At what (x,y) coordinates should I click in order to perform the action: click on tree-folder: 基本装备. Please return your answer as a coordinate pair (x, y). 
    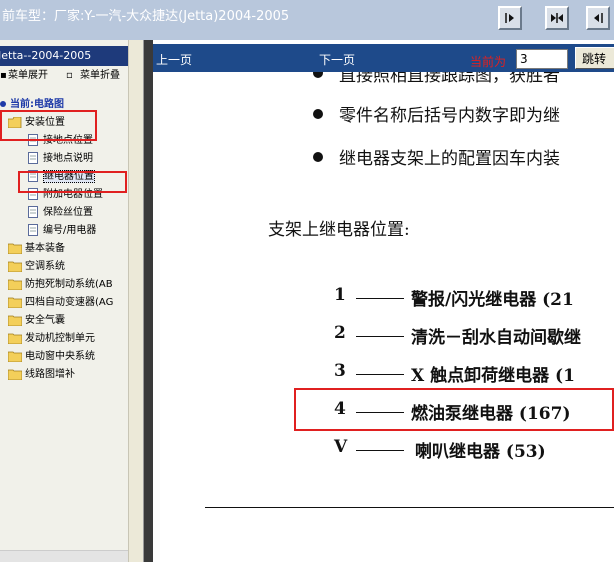
    Looking at the image, I should click on (36, 249).